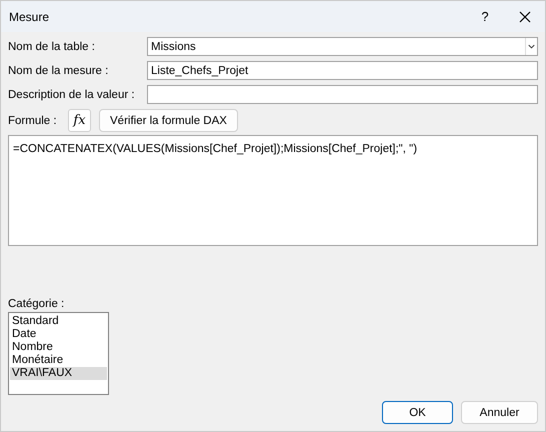  I want to click on field-label: Nom de la mesure :, so click(59, 70).